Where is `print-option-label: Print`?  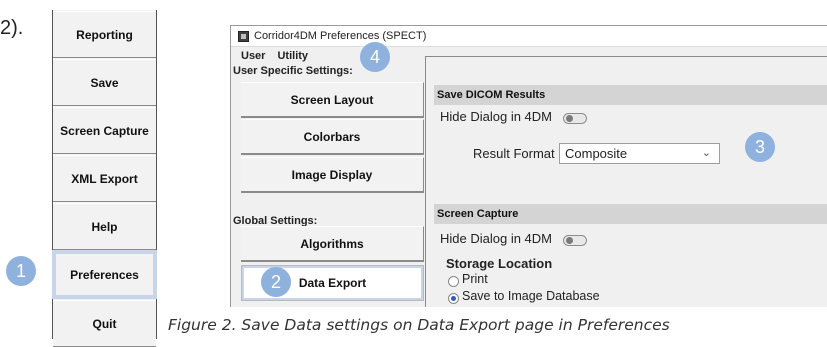 print-option-label: Print is located at coordinates (475, 279).